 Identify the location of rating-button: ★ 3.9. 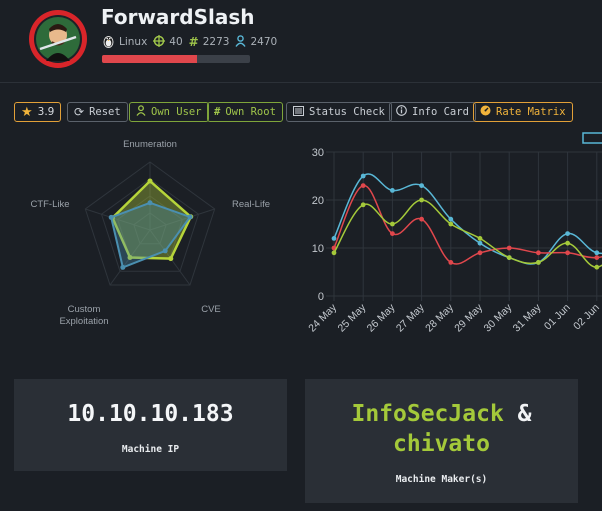
(38, 112).